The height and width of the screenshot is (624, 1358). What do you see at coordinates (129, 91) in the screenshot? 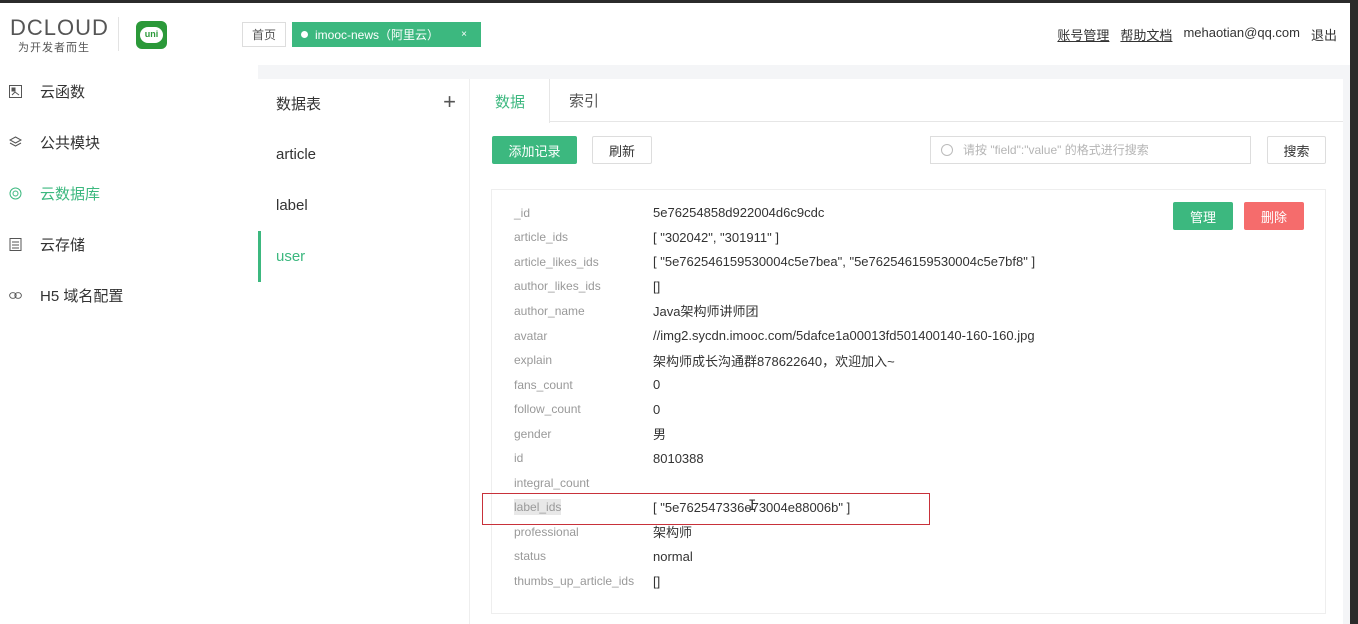
I see `sidebar-item-cloud-function: 云函数` at bounding box center [129, 91].